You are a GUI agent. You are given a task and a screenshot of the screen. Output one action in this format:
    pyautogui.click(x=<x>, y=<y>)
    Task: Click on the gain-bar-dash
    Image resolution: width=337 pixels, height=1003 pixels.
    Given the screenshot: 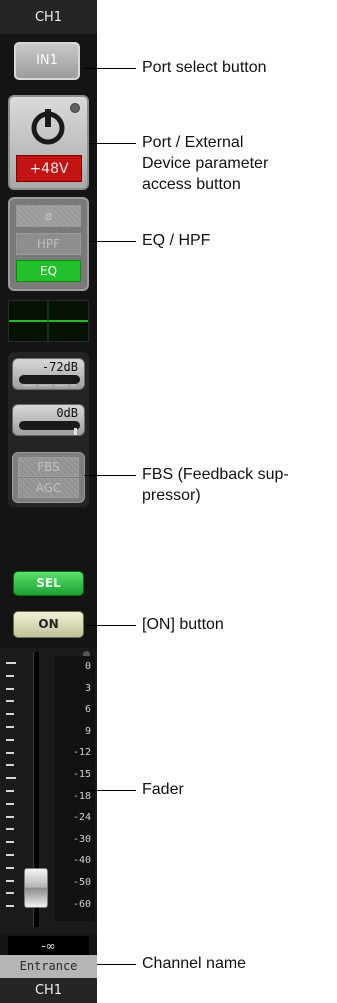 What is the action you would take?
    pyautogui.click(x=49, y=385)
    